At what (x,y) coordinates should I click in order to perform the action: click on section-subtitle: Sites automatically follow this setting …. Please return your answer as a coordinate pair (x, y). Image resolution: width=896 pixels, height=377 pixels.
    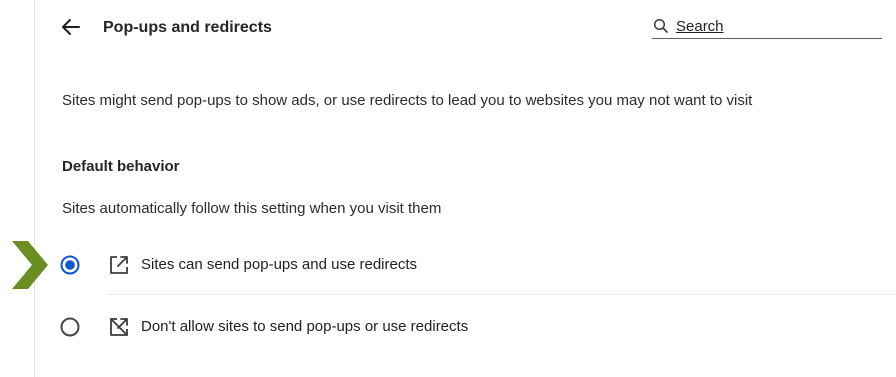
    Looking at the image, I should click on (252, 208).